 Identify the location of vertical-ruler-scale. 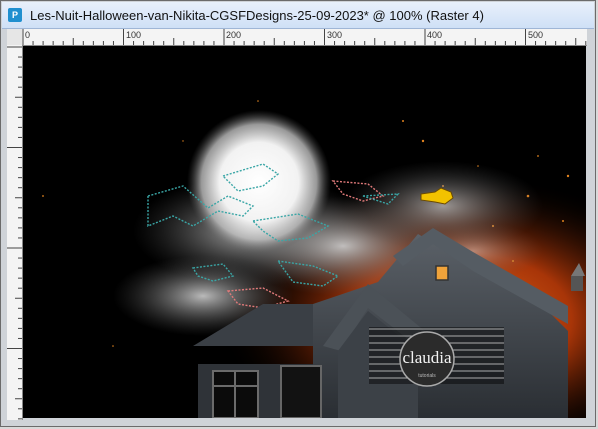
(14, 233).